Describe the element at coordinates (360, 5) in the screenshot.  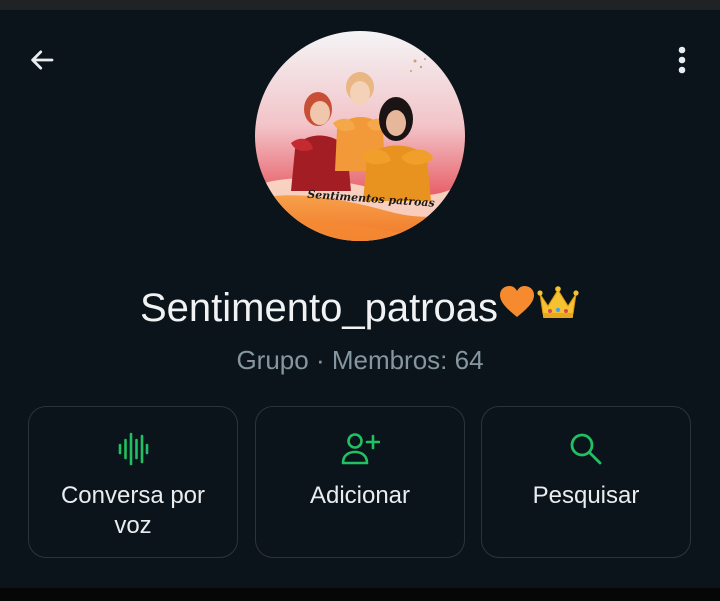
I see `status-bar-strip` at that location.